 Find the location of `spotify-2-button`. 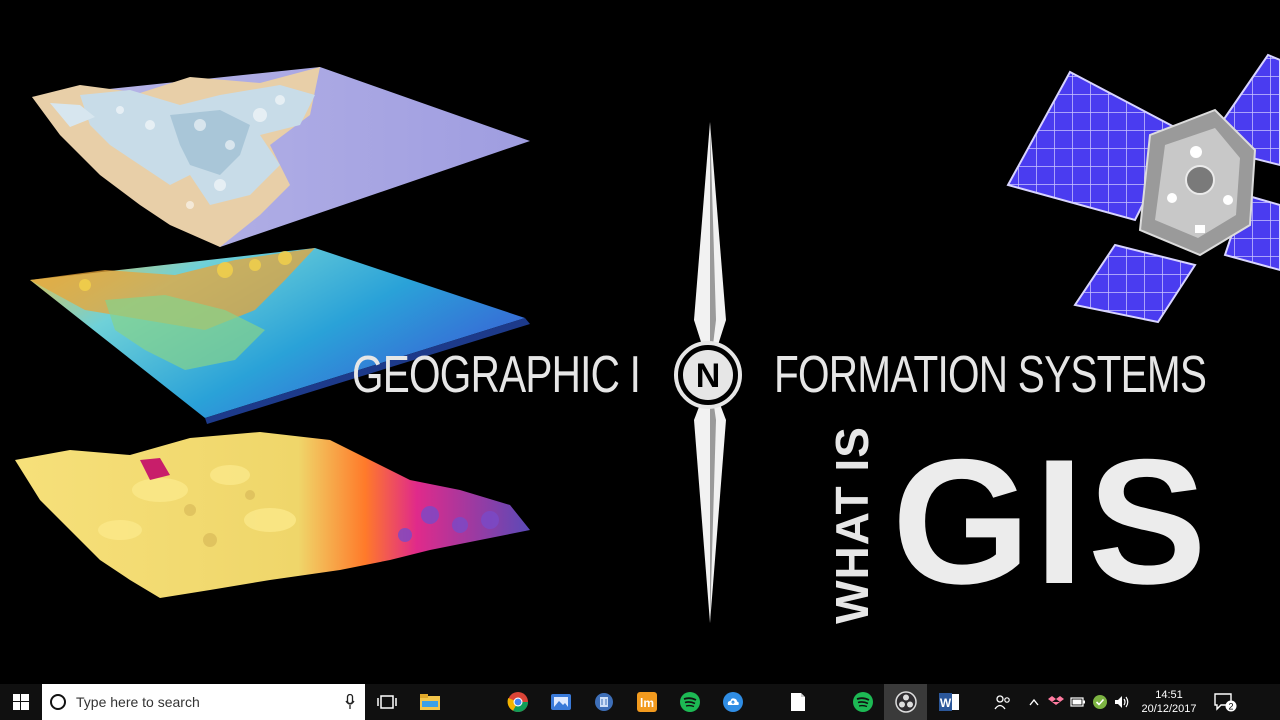

spotify-2-button is located at coordinates (862, 702).